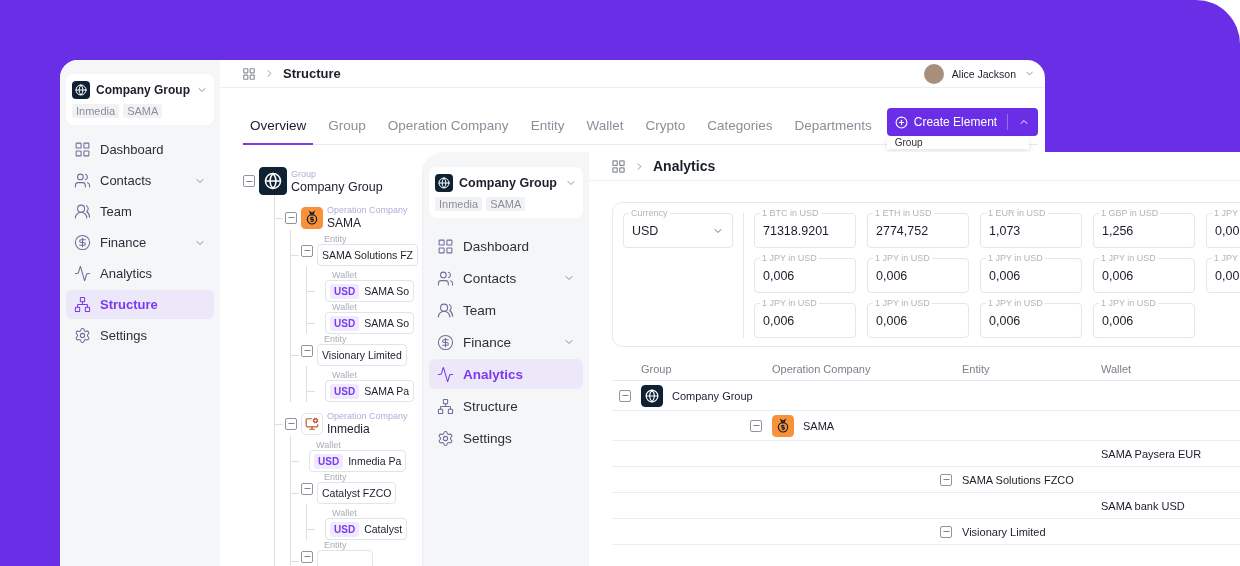 This screenshot has height=566, width=1240. I want to click on wallet-card: USD Inmedia Pa, so click(358, 461).